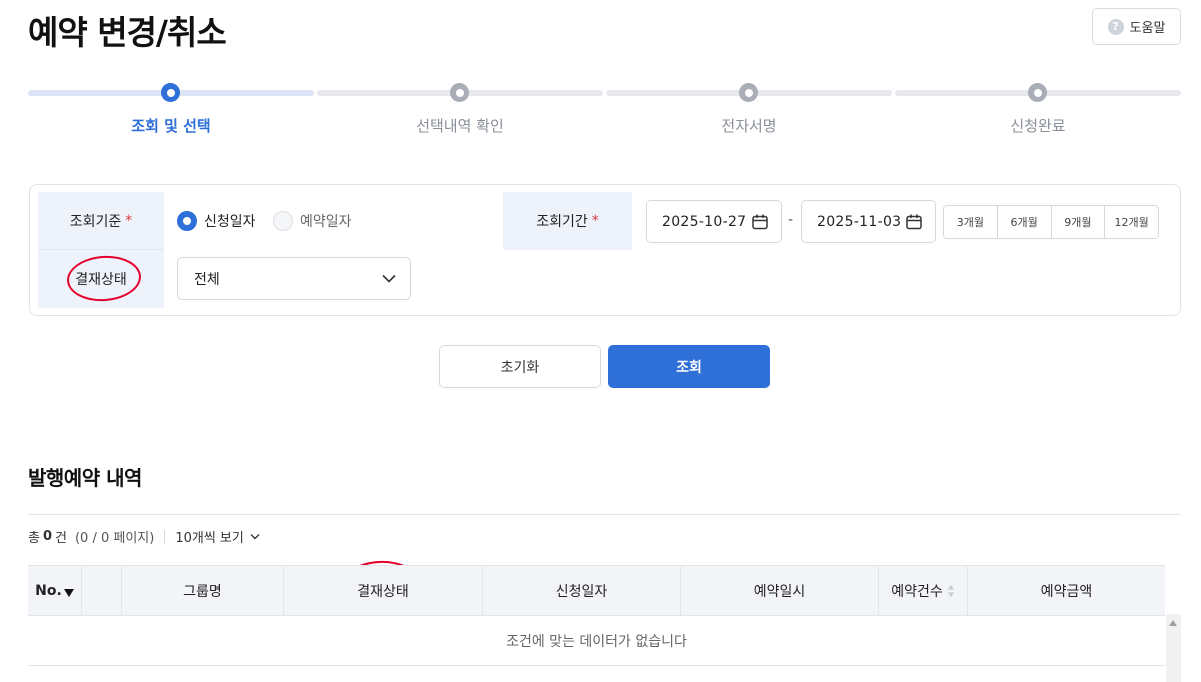 The image size is (1201, 682). I want to click on table-header-row: No. 그룹명 결재상태 신청일자 예약일시 예약건수 예약금액, so click(596, 590).